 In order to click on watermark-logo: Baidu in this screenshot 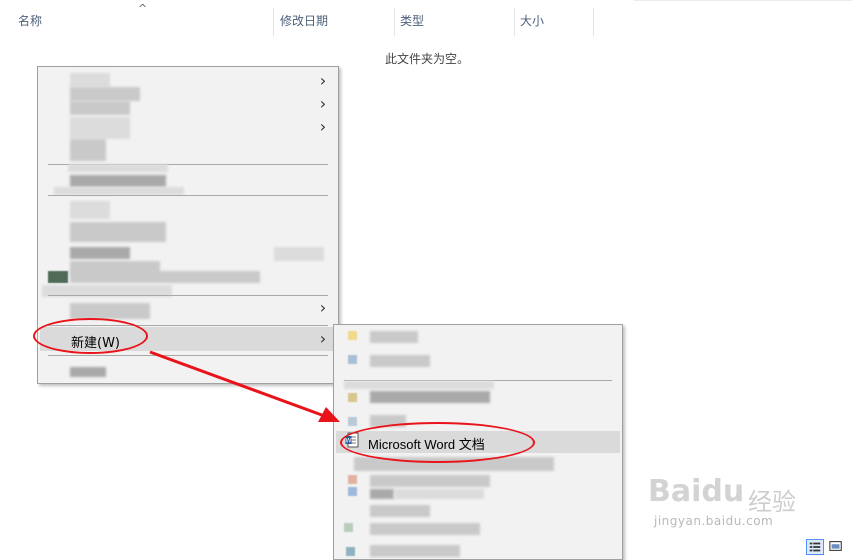, I will do `click(696, 491)`.